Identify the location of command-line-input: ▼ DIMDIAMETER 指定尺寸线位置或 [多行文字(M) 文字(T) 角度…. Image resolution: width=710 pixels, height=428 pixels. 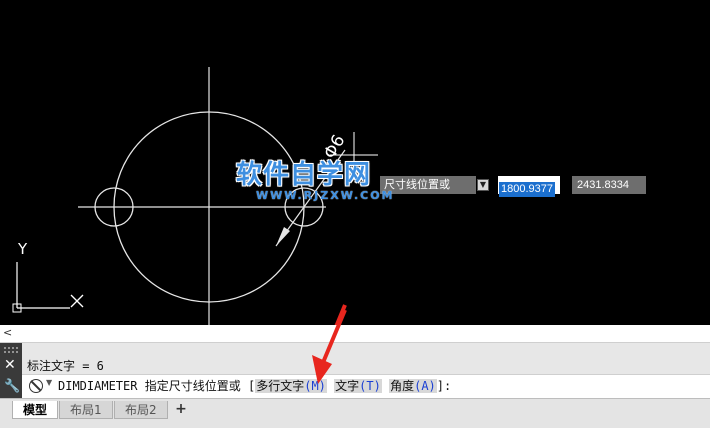
(366, 386).